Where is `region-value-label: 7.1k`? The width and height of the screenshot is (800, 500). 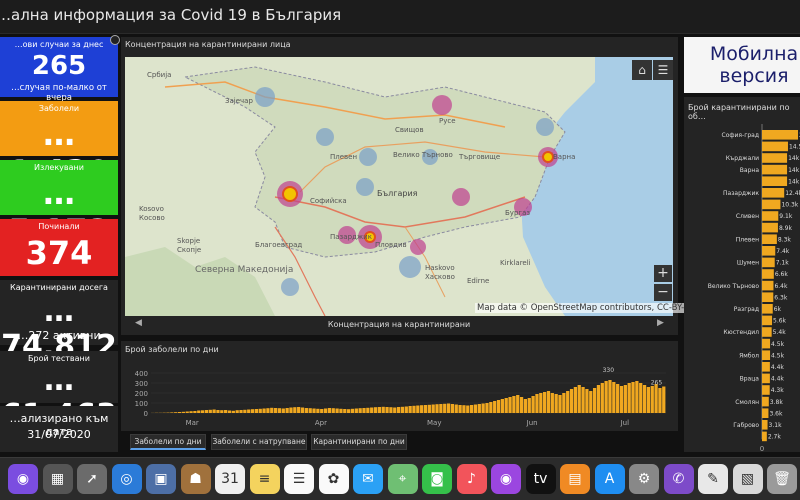 region-value-label: 7.1k is located at coordinates (783, 263).